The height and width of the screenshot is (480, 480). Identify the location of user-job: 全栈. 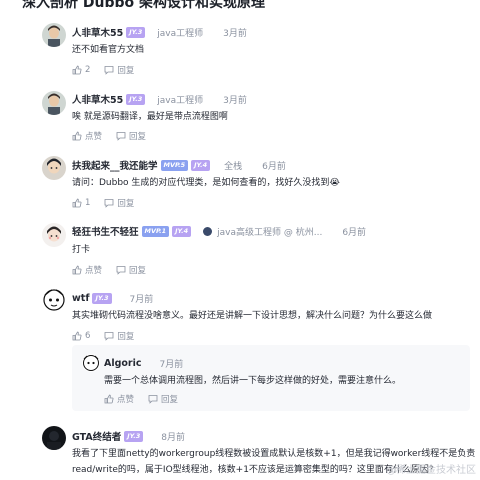
(233, 166).